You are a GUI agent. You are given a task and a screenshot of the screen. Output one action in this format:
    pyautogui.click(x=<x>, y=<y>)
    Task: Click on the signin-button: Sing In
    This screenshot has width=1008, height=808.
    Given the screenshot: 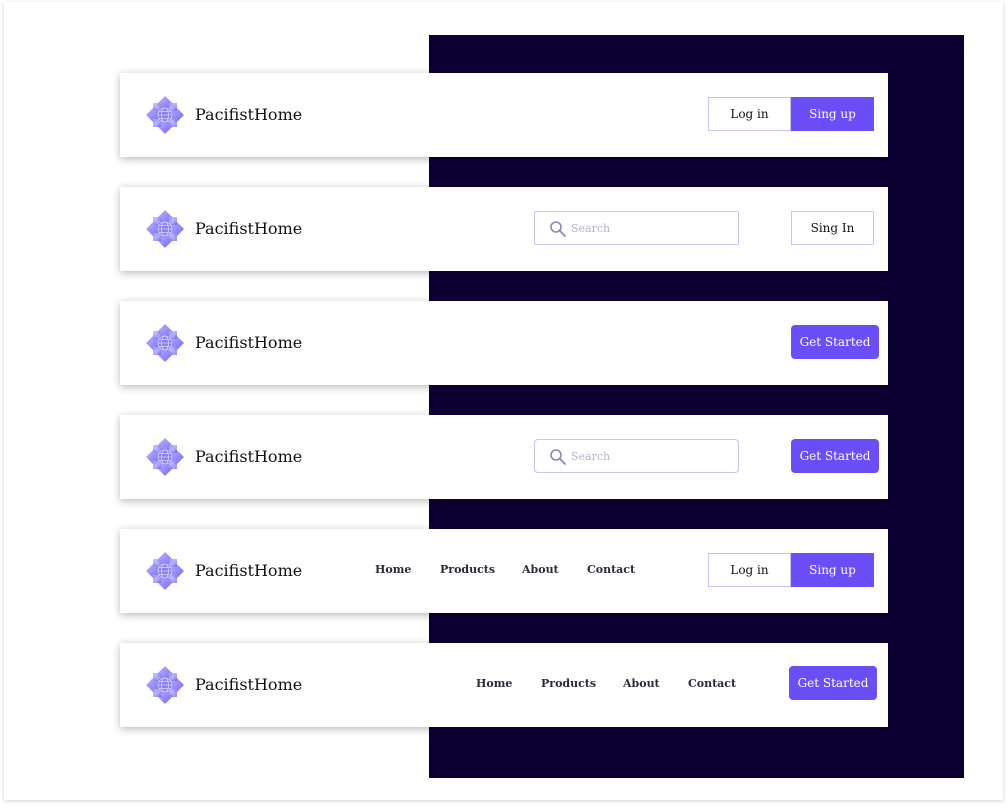 What is the action you would take?
    pyautogui.click(x=832, y=228)
    